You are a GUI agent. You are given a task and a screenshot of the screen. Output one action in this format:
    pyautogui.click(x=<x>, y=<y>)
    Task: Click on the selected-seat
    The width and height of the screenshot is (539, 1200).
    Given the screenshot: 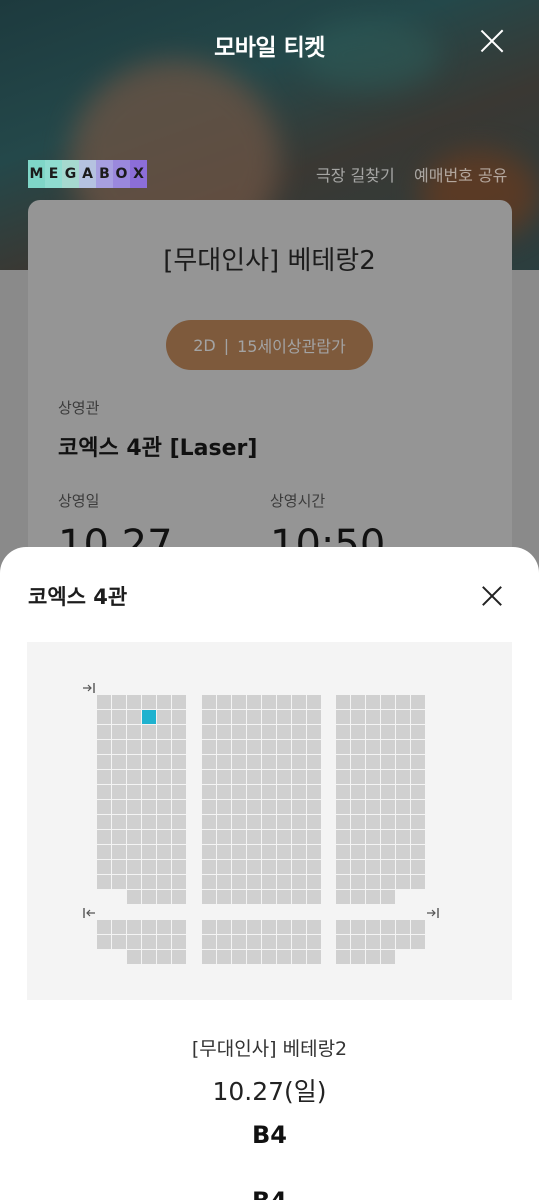 What is the action you would take?
    pyautogui.click(x=149, y=717)
    